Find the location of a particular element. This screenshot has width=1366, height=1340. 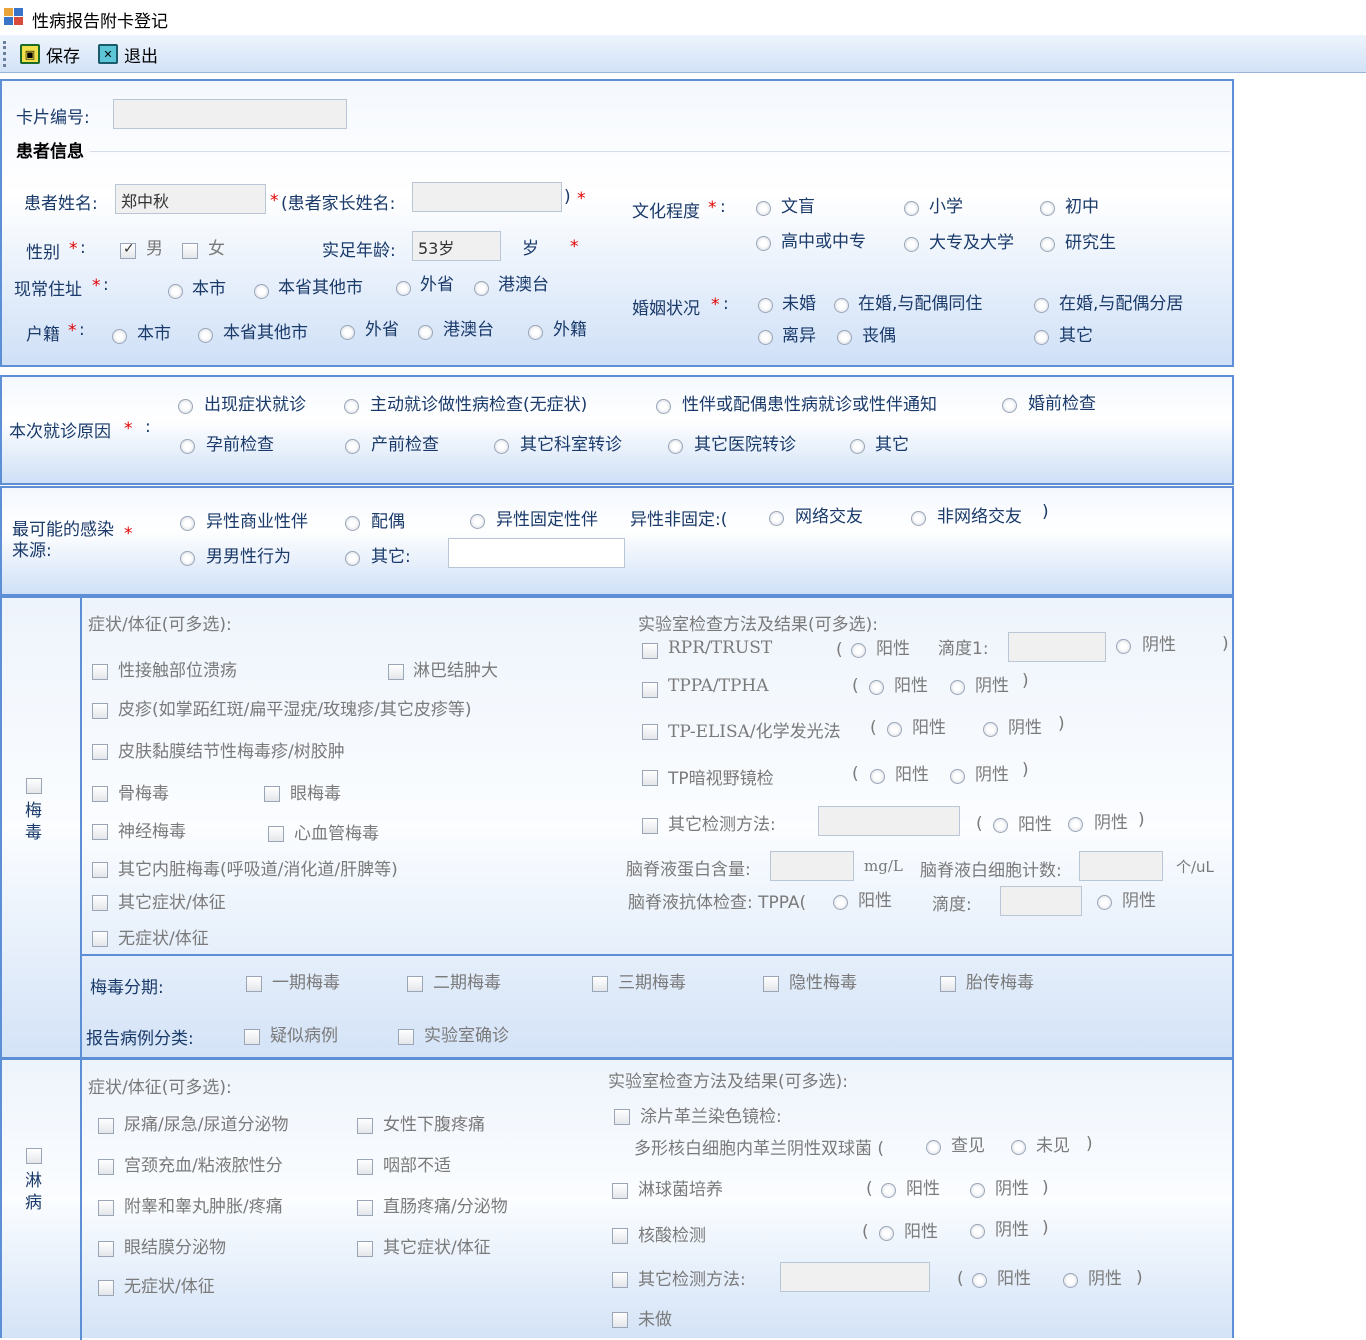

exit-button: ✕ 退出 is located at coordinates (128, 54).